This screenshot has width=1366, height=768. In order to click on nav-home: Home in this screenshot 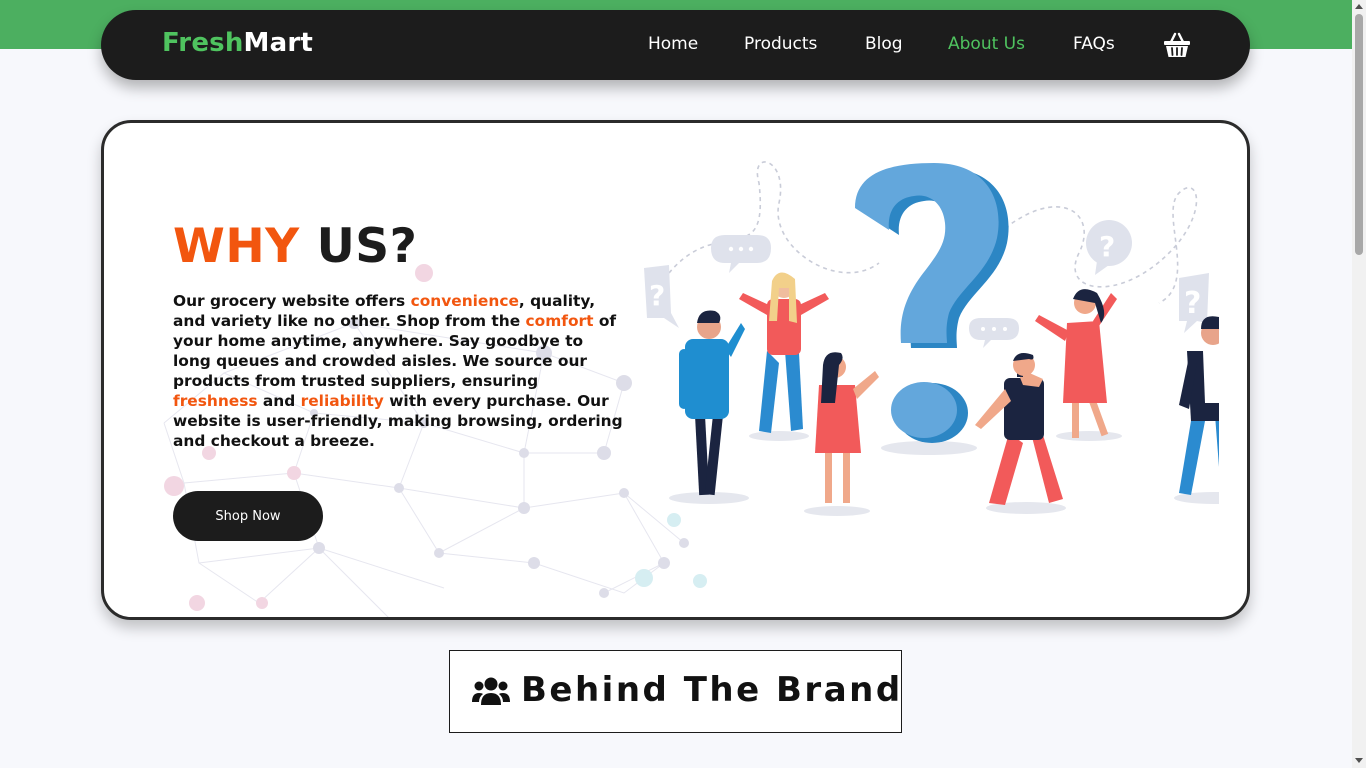, I will do `click(673, 44)`.